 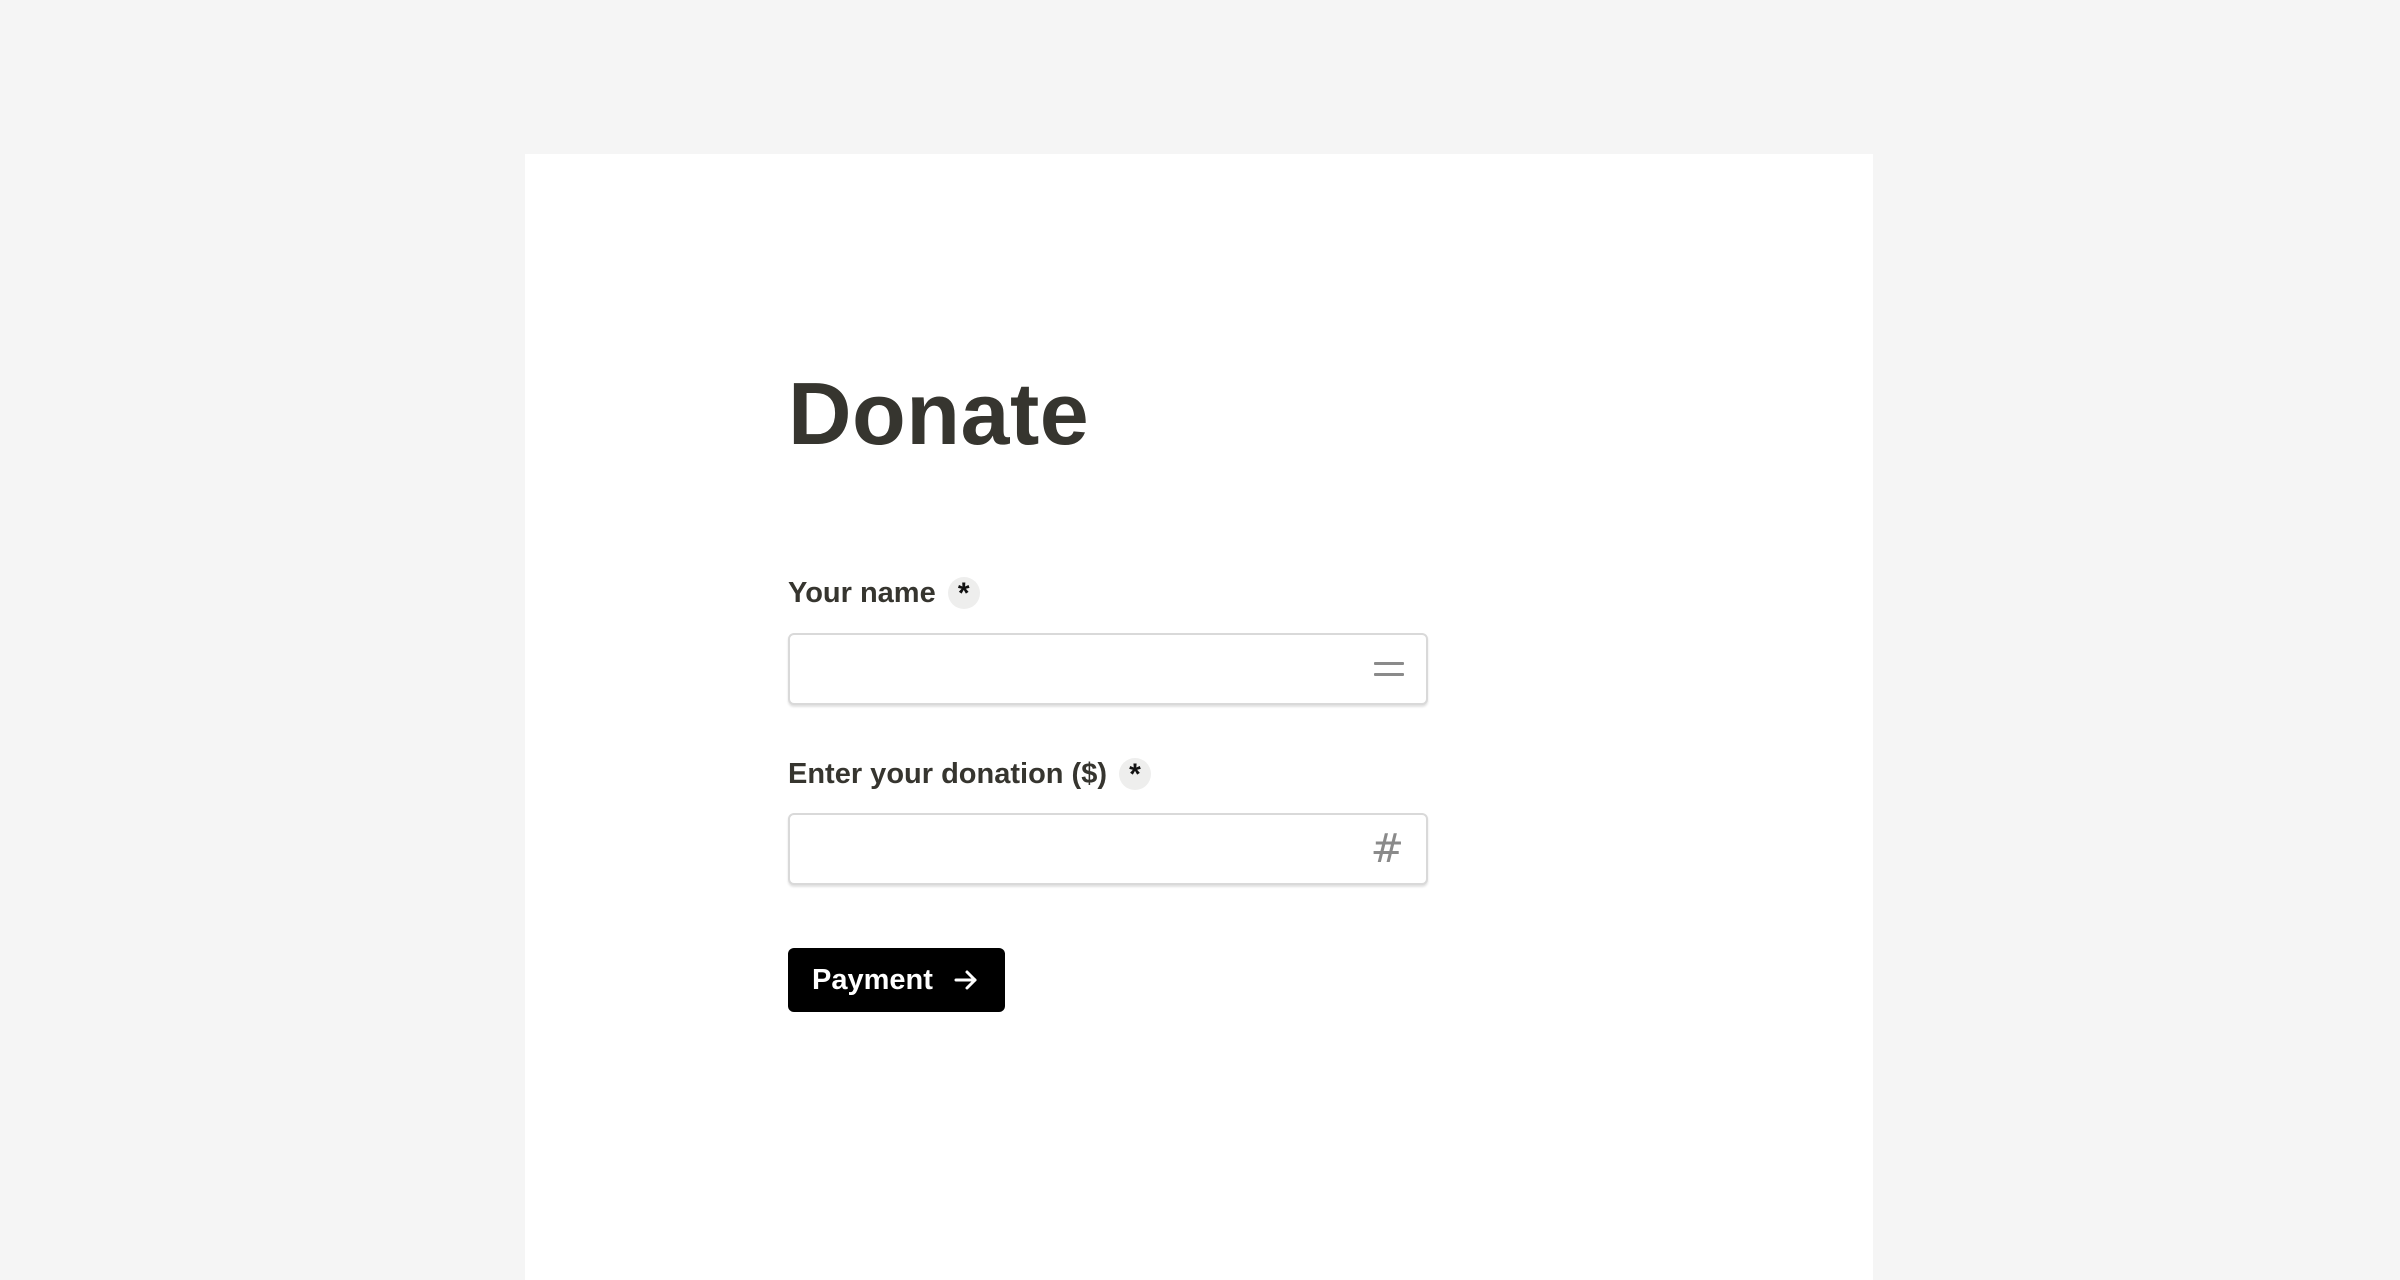 I want to click on payment-button-label: Payment, so click(x=872, y=979).